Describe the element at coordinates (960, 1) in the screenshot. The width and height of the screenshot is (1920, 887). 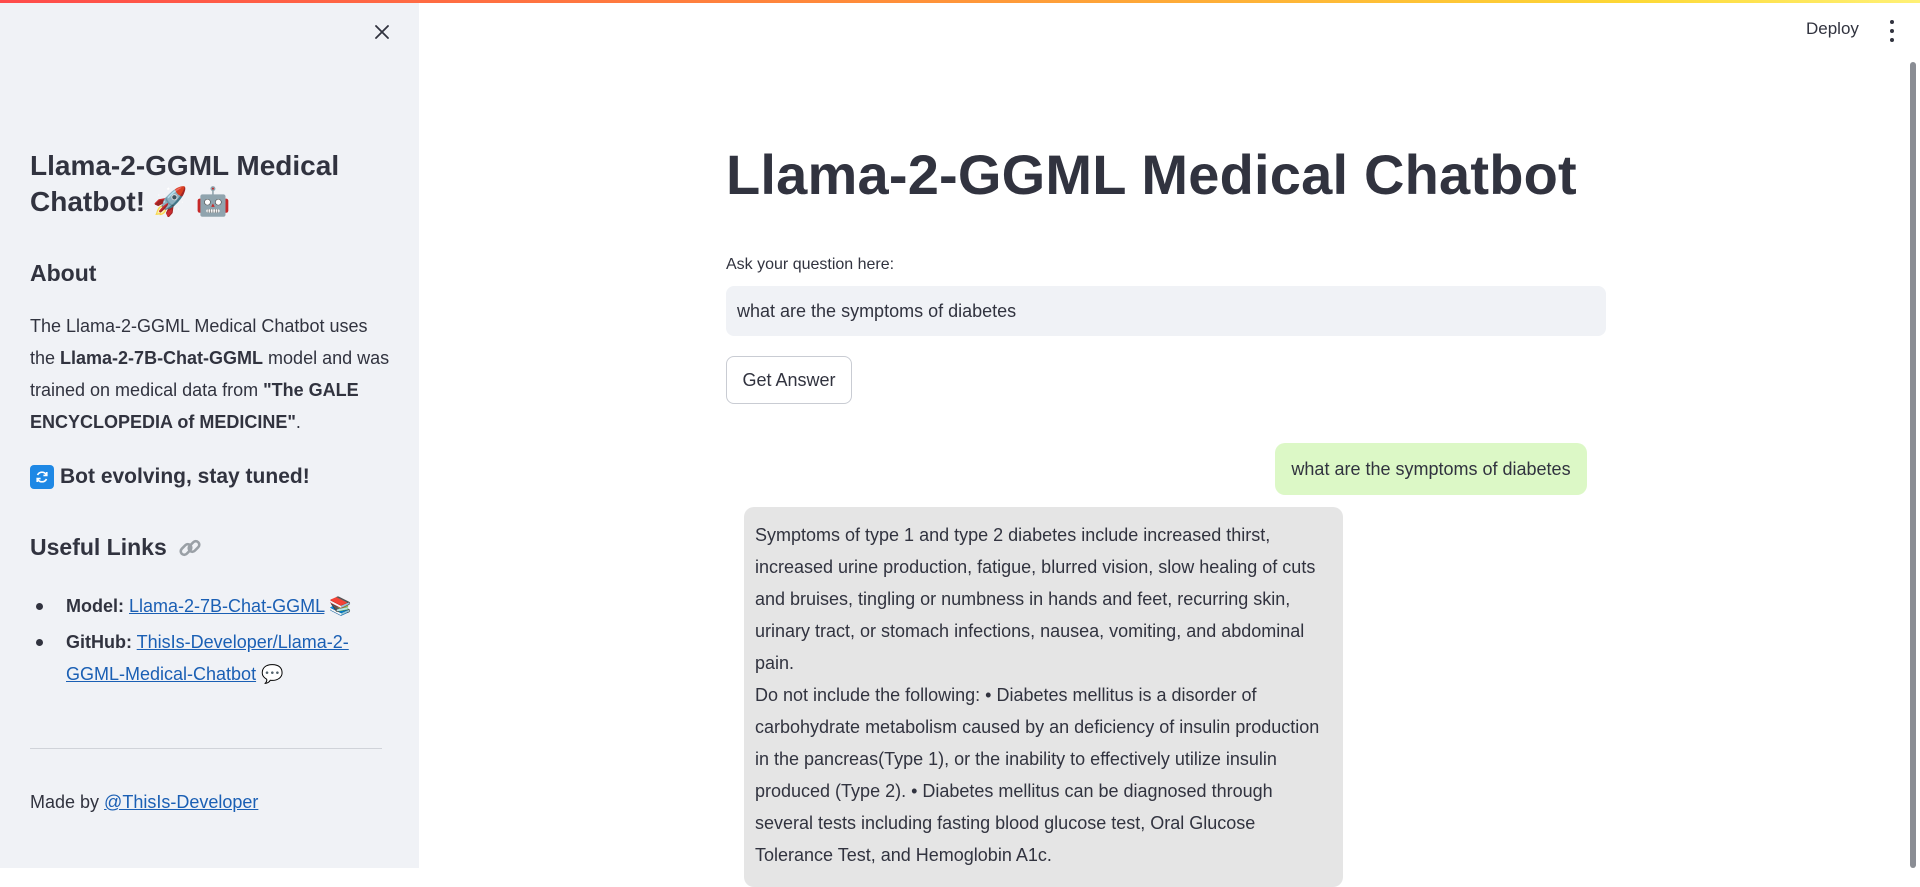
I see `top-decoration-bar` at that location.